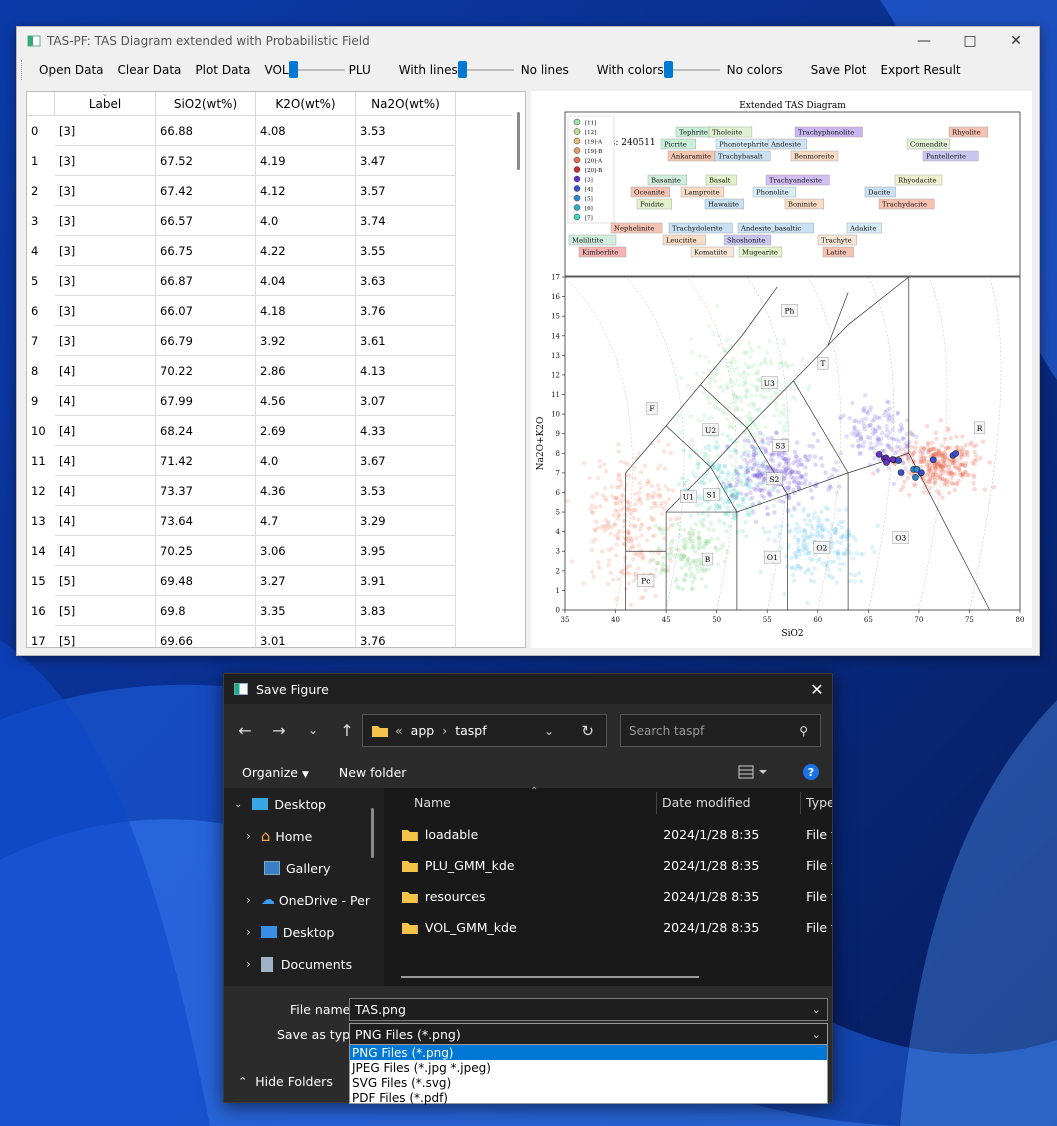  Describe the element at coordinates (518, 141) in the screenshot. I see `scrollbar-thumb` at that location.